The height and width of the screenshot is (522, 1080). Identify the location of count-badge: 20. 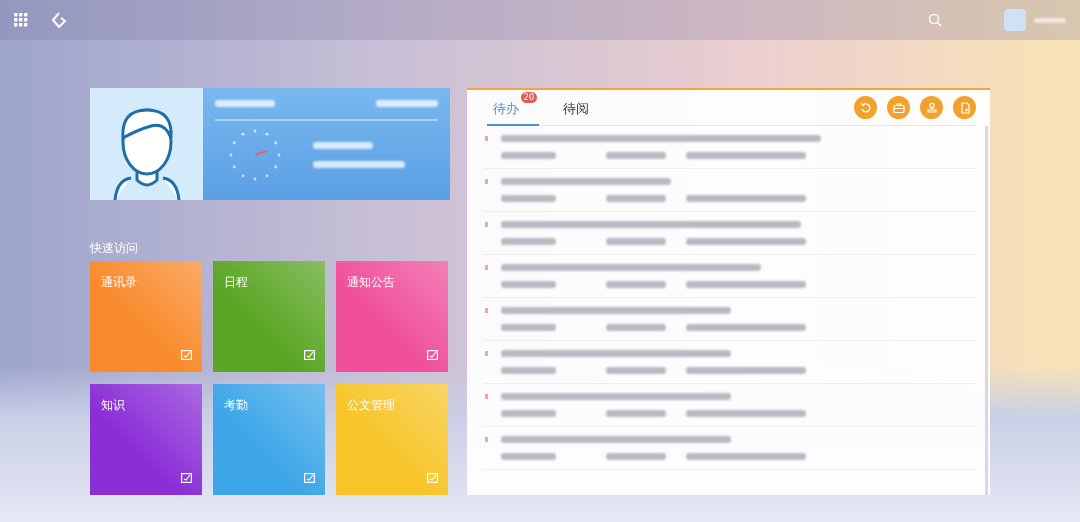
(528, 97).